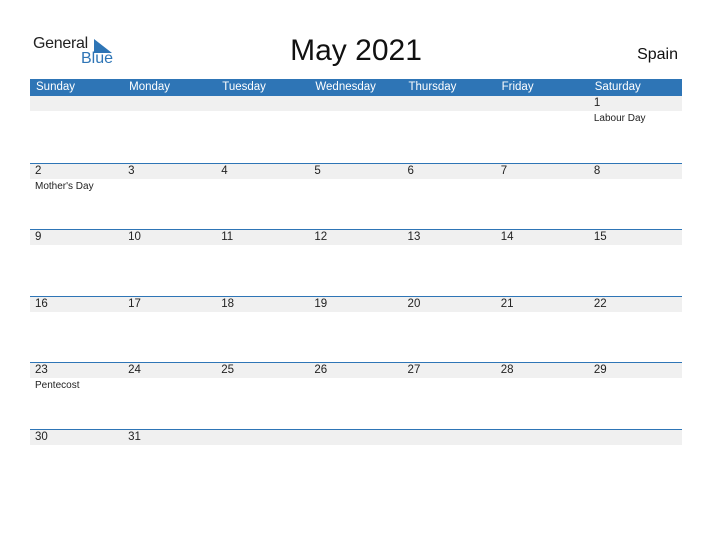  Describe the element at coordinates (169, 396) in the screenshot. I see `day-cell: 24` at that location.